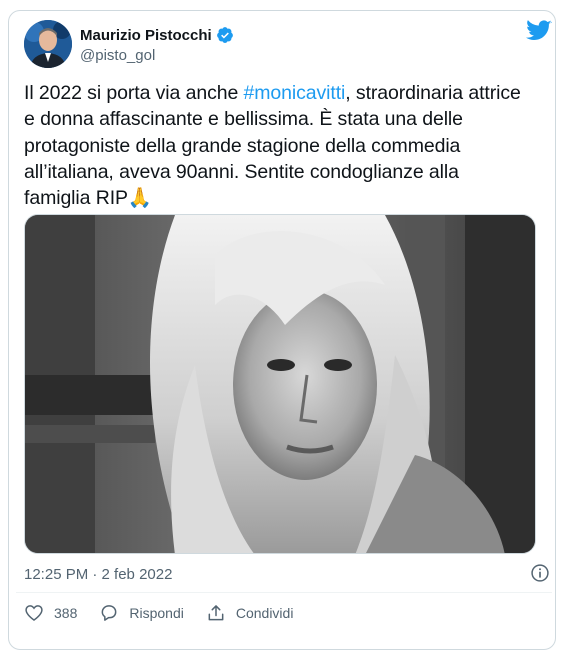 The image size is (568, 650). What do you see at coordinates (295, 93) in the screenshot?
I see `hashtag-link: #monicavitti` at bounding box center [295, 93].